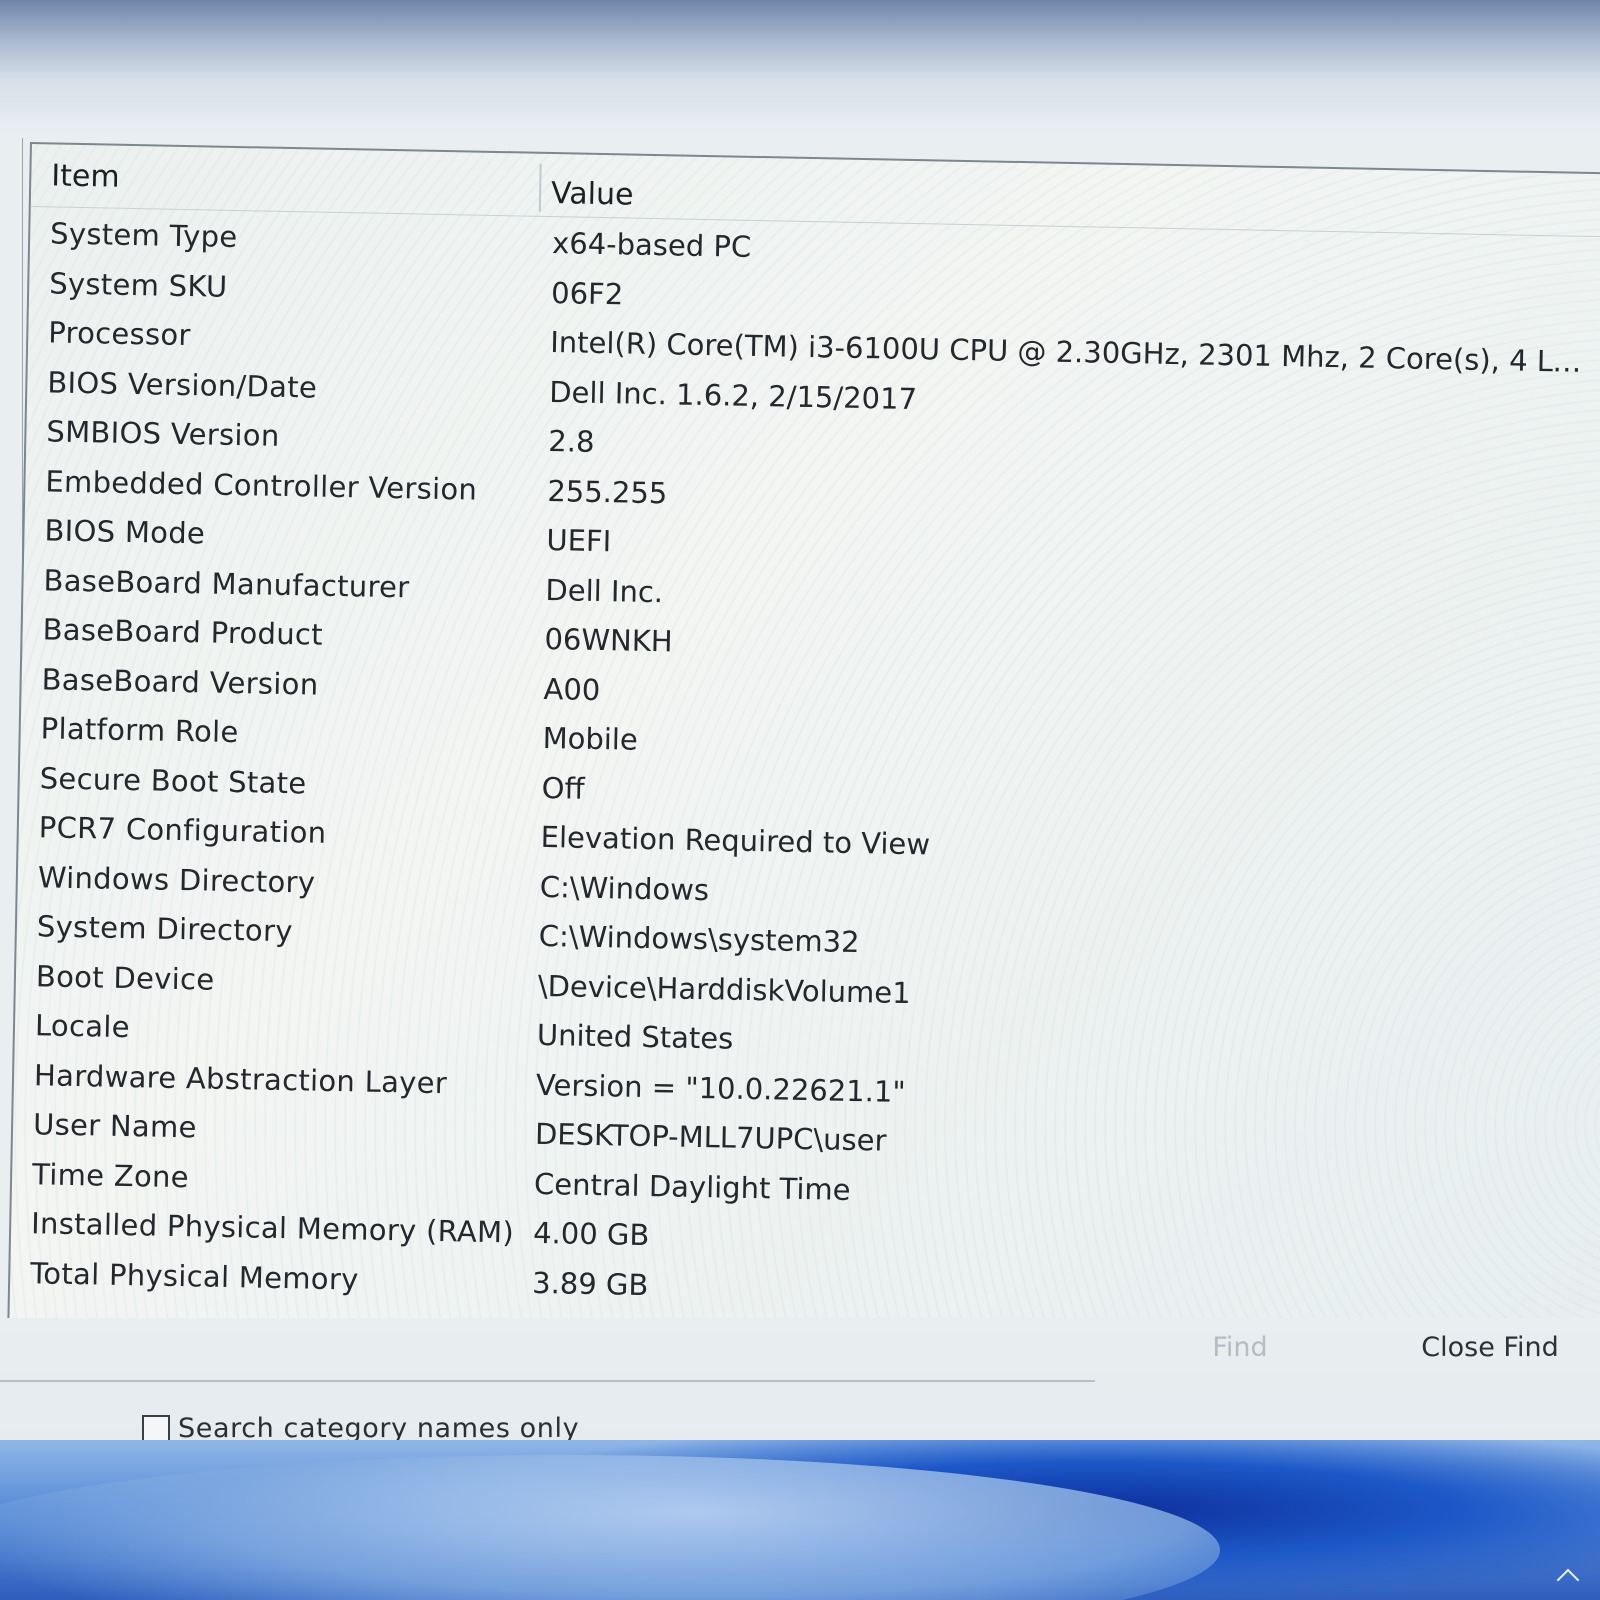 This screenshot has width=1600, height=1600. Describe the element at coordinates (125, 977) in the screenshot. I see `row-item-label: Boot Device` at that location.